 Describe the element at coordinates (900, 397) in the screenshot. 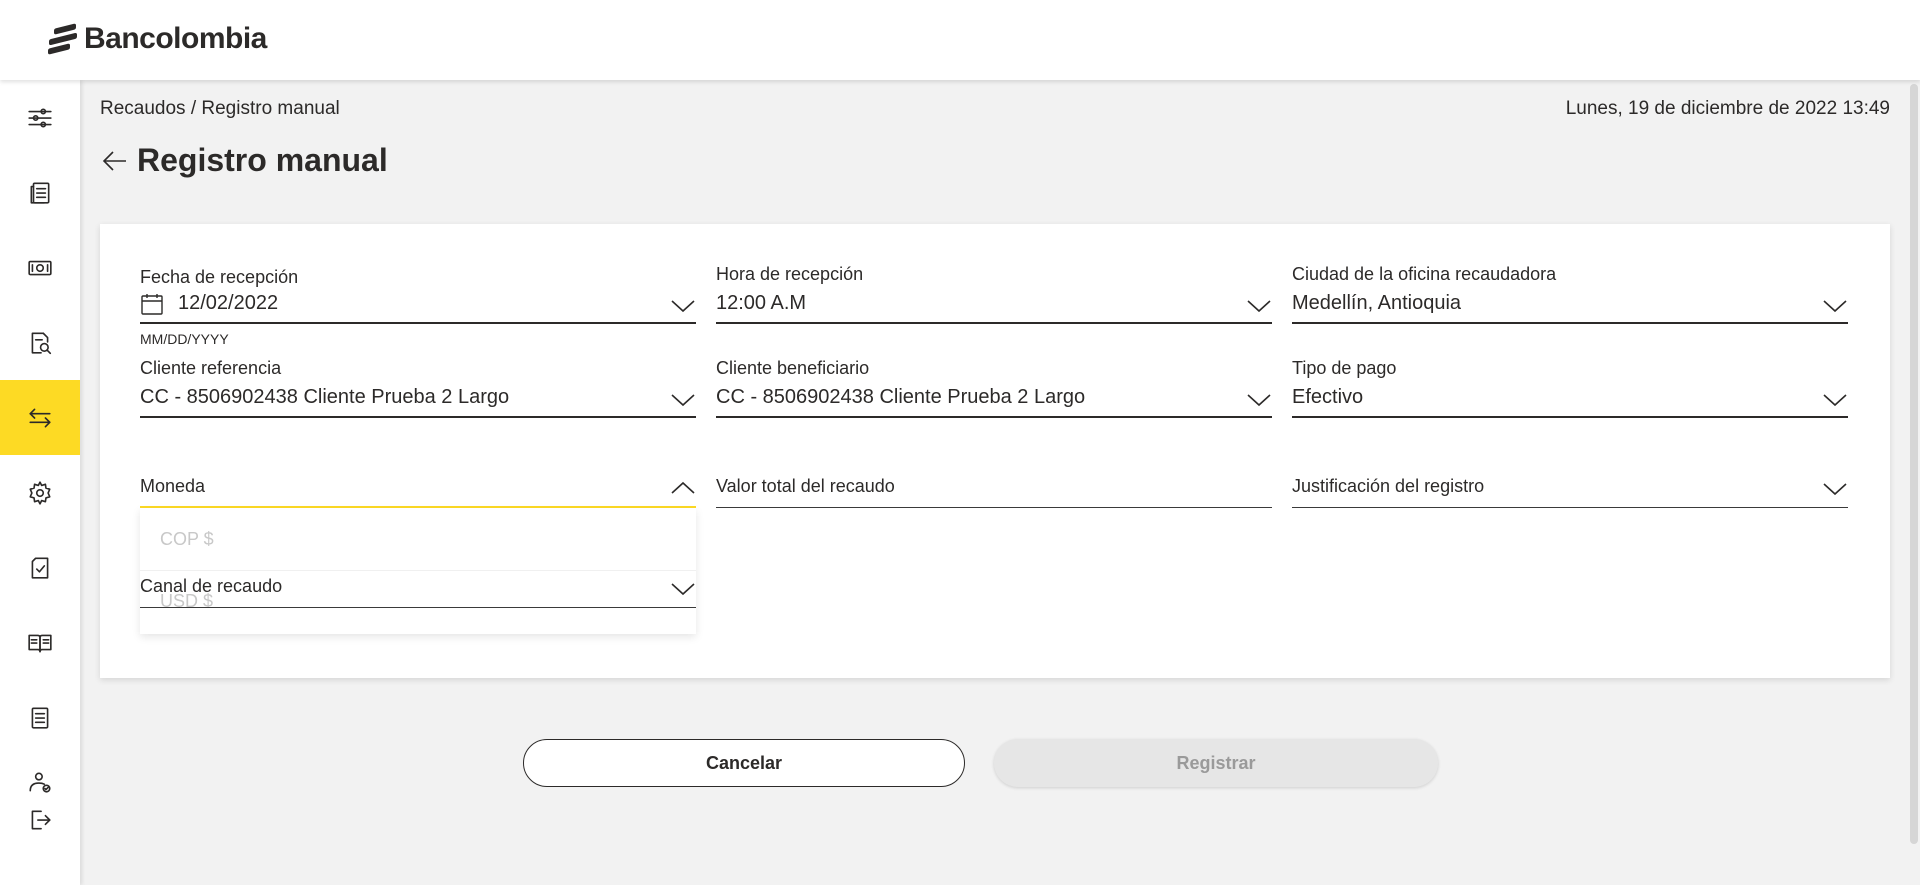

I see `cliente-ben-value: CC - 8506902438 Cliente Prueba 2 Largo` at that location.